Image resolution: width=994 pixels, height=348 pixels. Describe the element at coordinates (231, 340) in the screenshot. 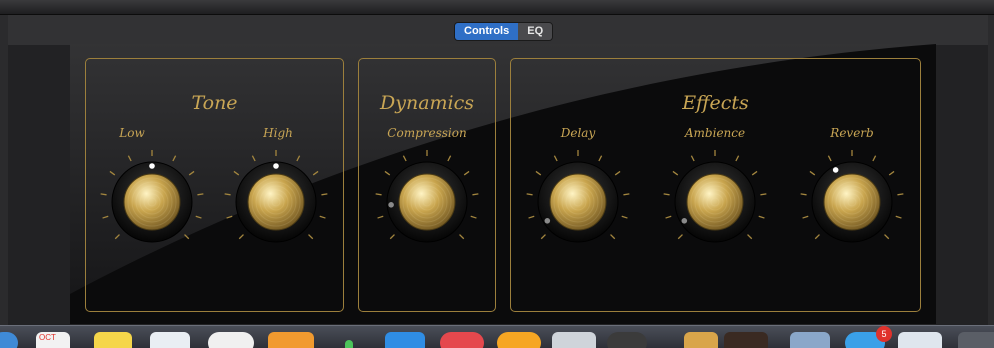

I see `photos-icon` at that location.